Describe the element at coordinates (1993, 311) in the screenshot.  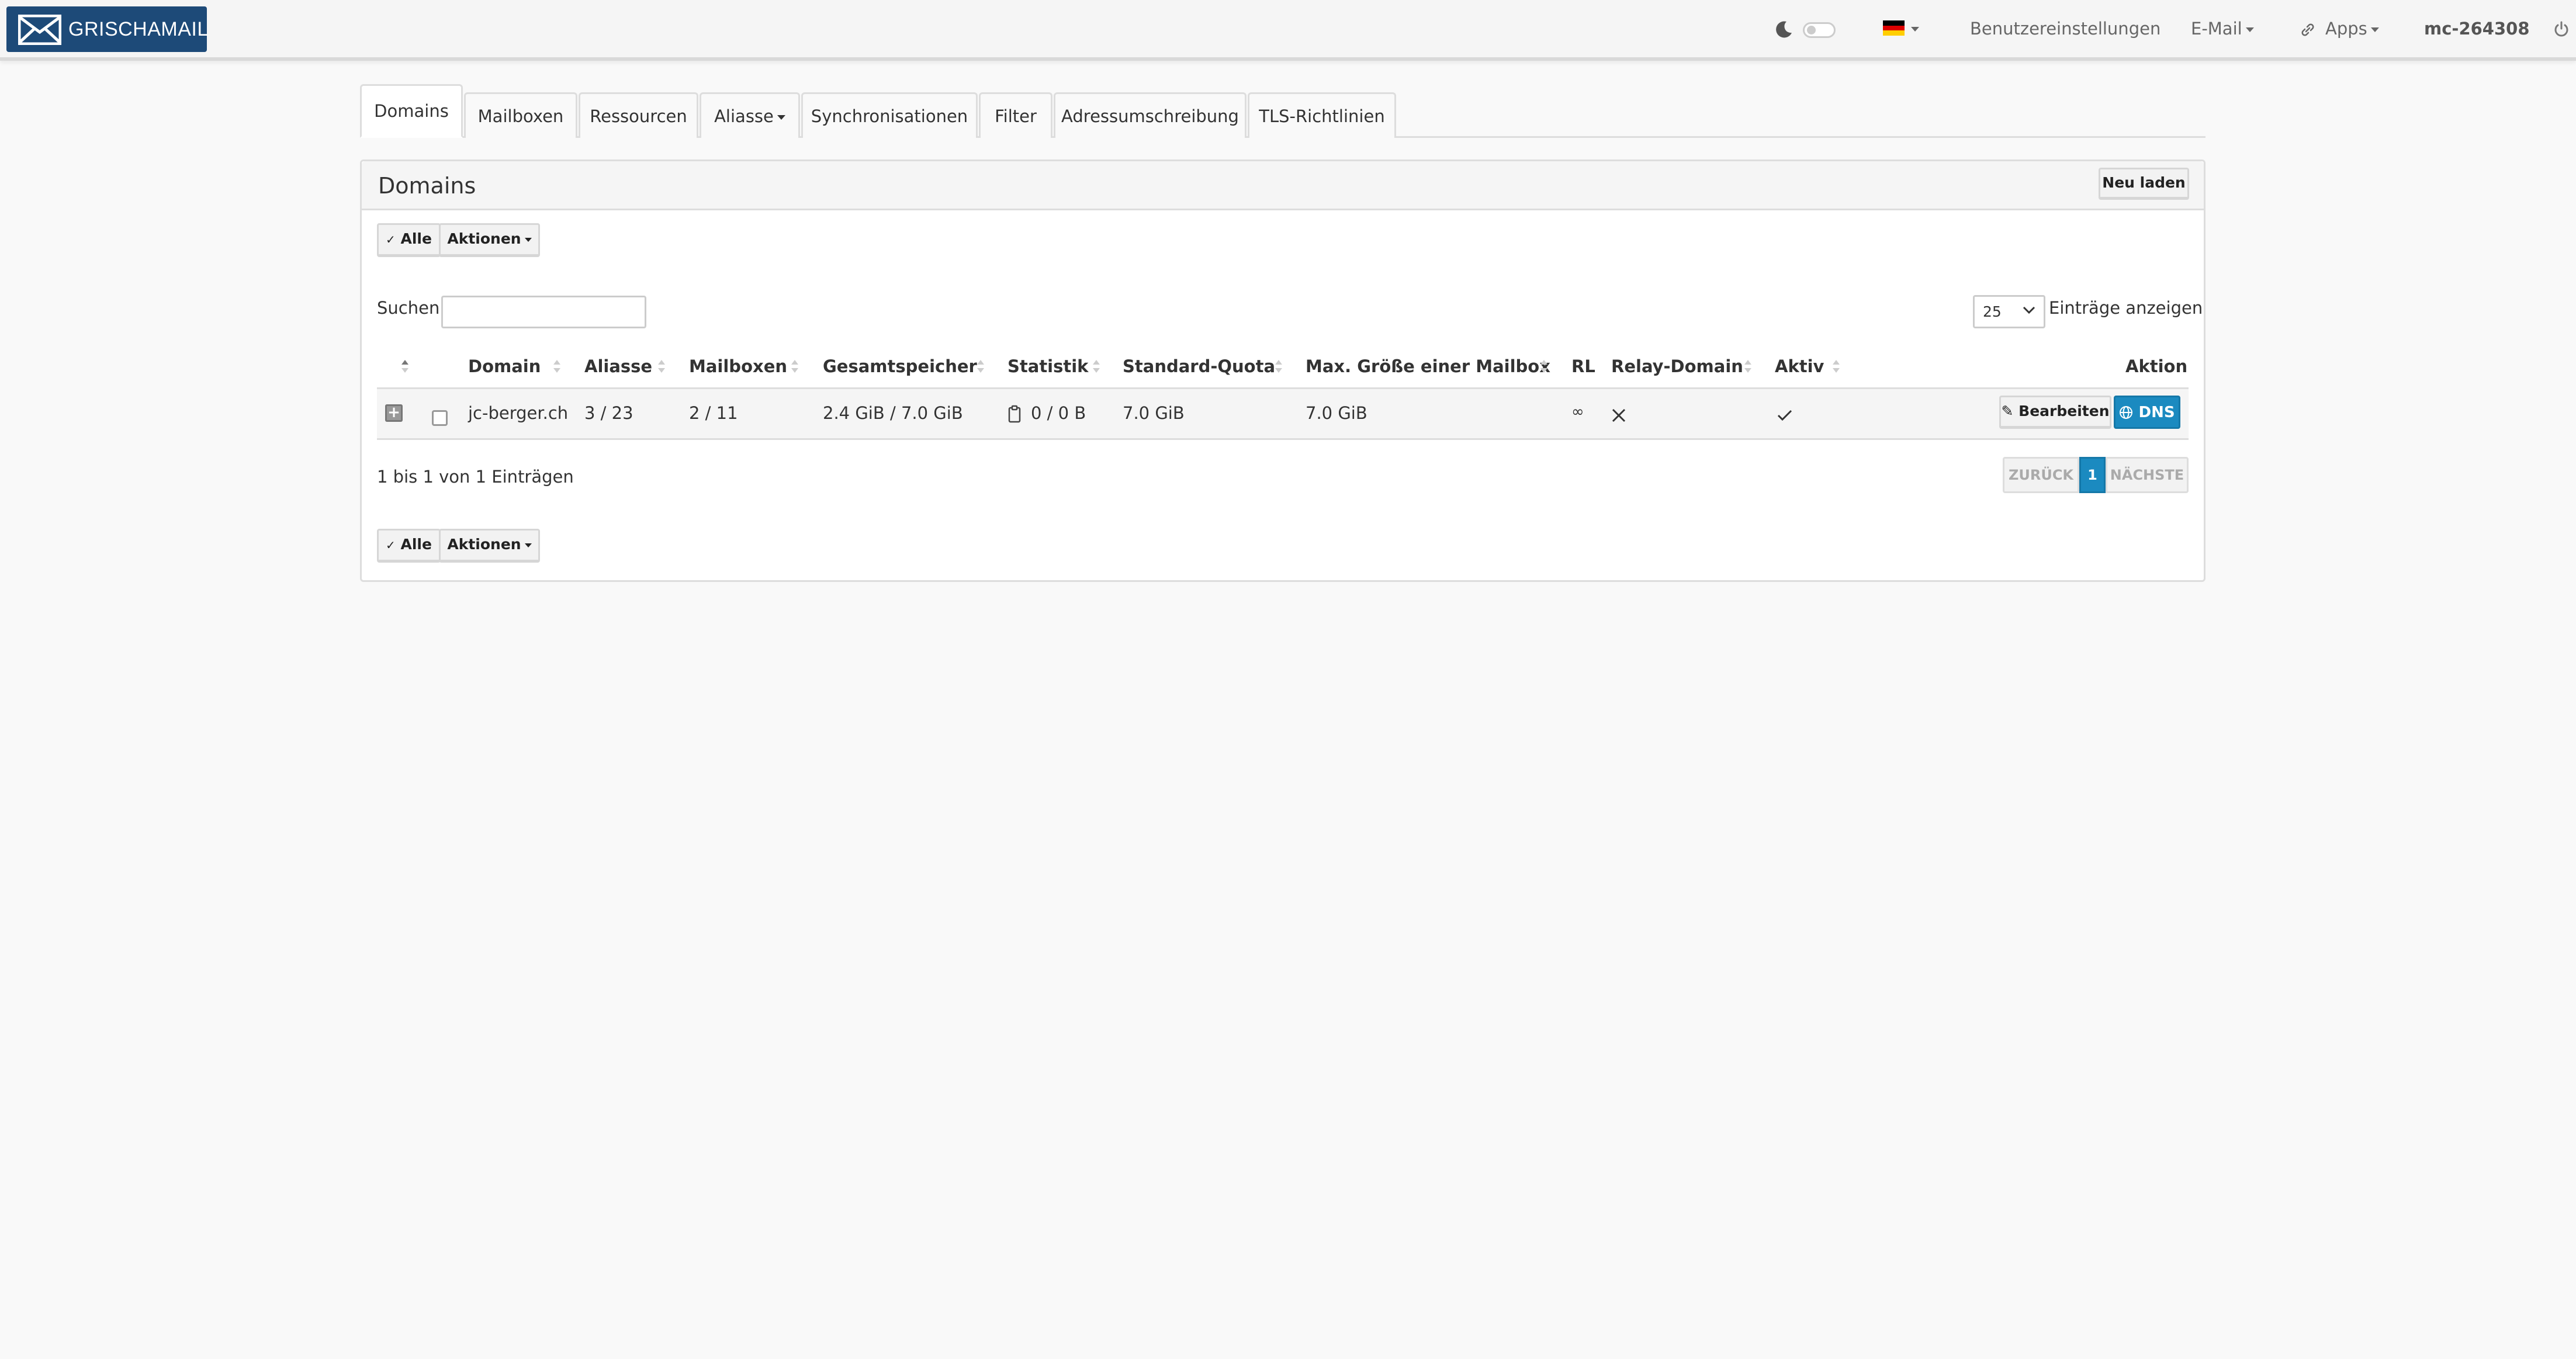
I see `page-length-value: 25` at that location.